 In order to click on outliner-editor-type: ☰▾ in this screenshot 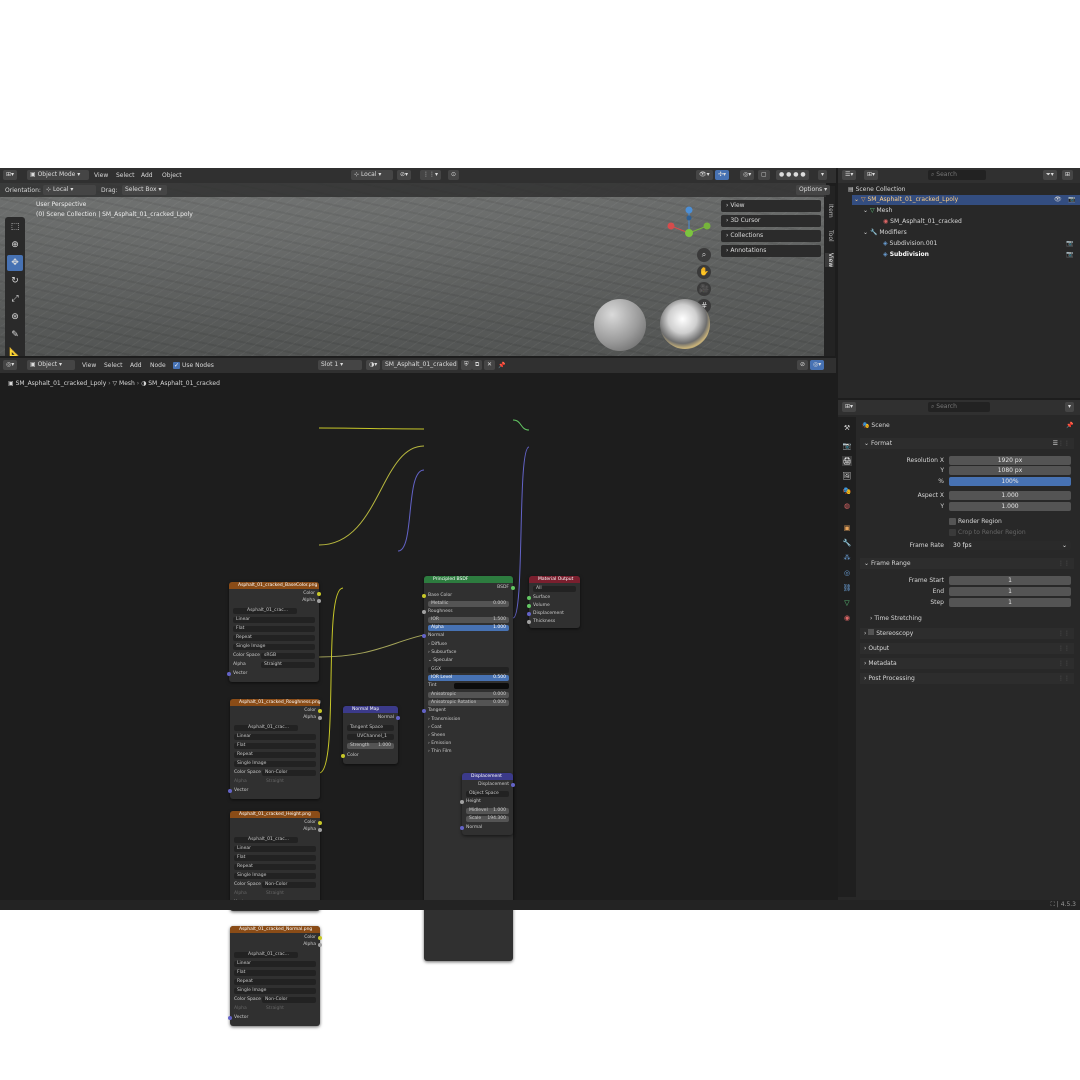, I will do `click(849, 175)`.